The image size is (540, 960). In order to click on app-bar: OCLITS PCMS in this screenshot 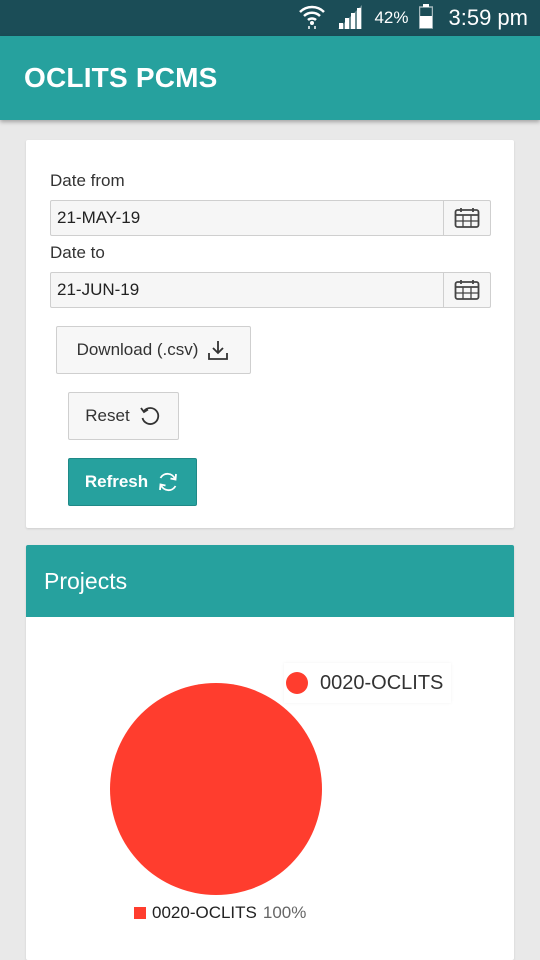, I will do `click(270, 78)`.